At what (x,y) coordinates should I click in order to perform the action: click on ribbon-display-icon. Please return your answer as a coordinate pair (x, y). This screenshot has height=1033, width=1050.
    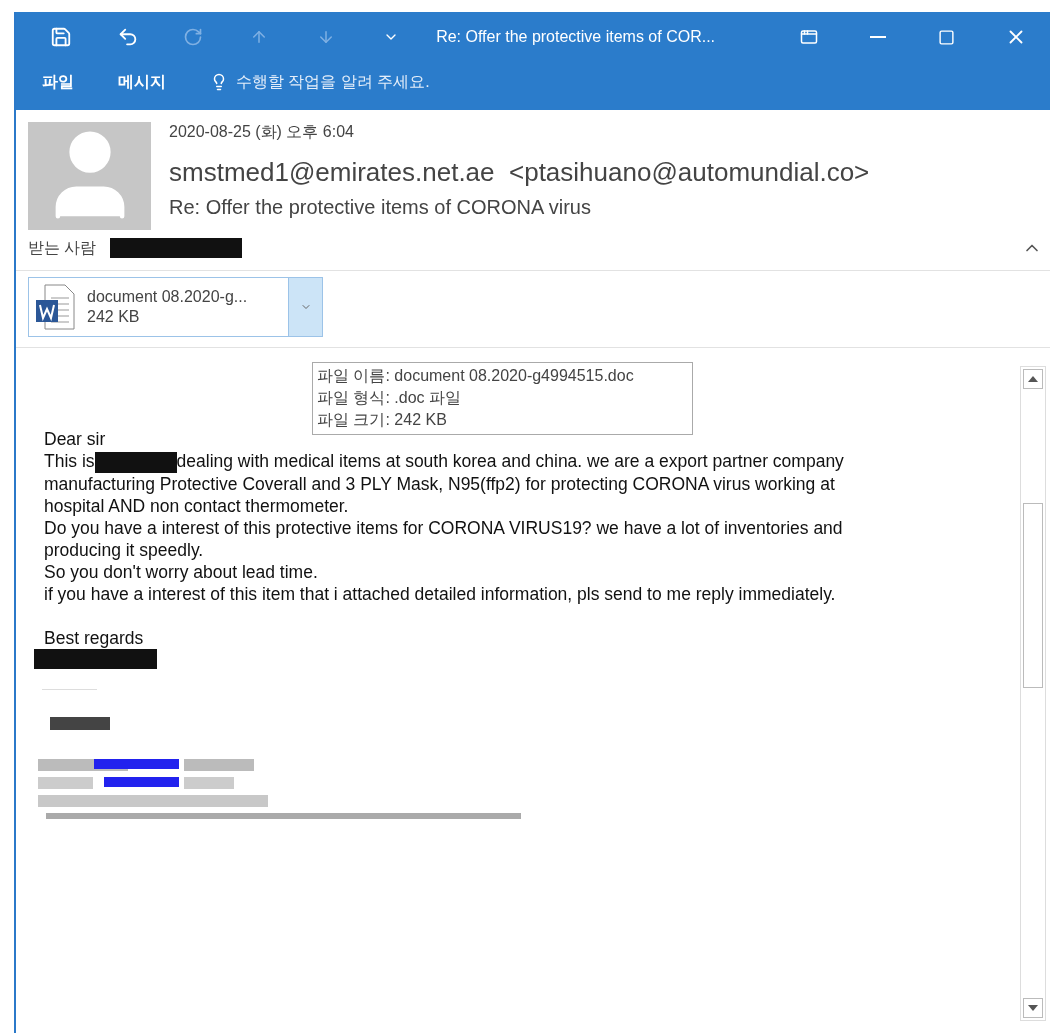
    Looking at the image, I should click on (808, 37).